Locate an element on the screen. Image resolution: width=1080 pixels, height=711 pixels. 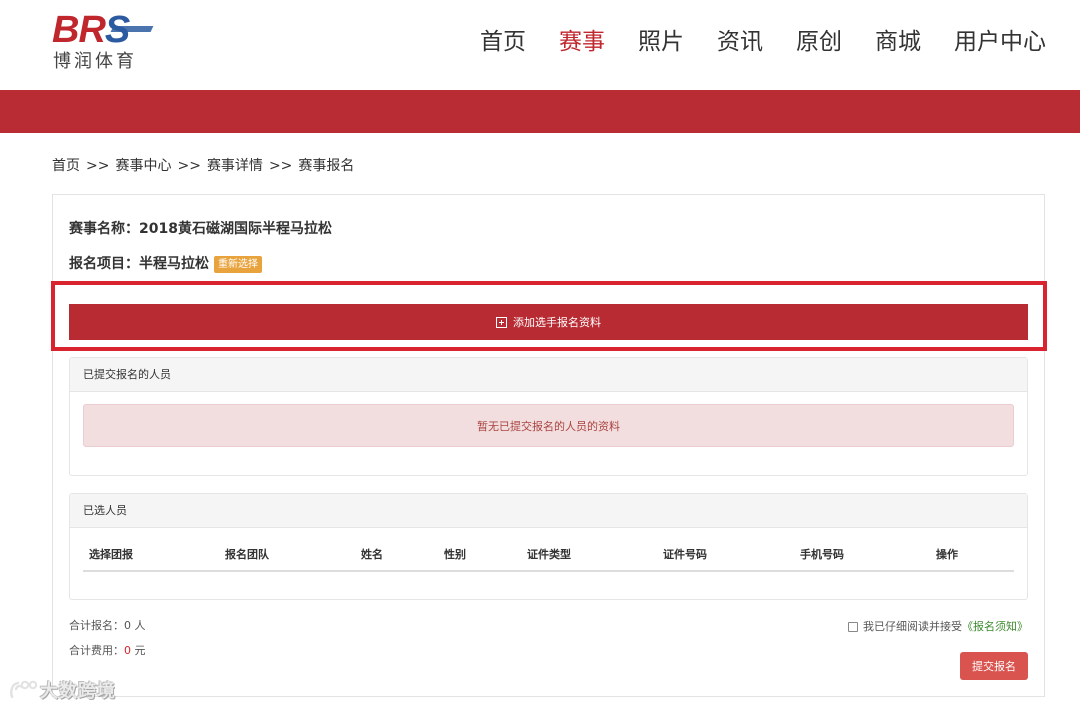
total-count: 合计报名：0 人 is located at coordinates (107, 626).